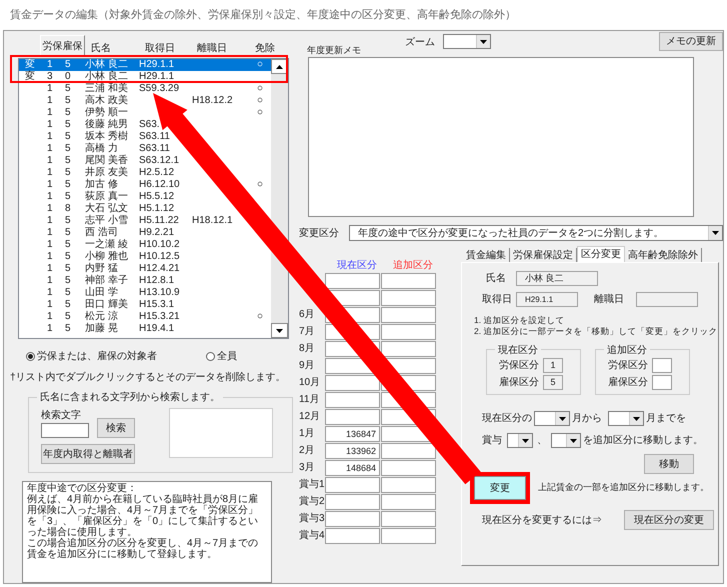 The width and height of the screenshot is (727, 587). Describe the element at coordinates (669, 464) in the screenshot. I see `button: 移動` at that location.